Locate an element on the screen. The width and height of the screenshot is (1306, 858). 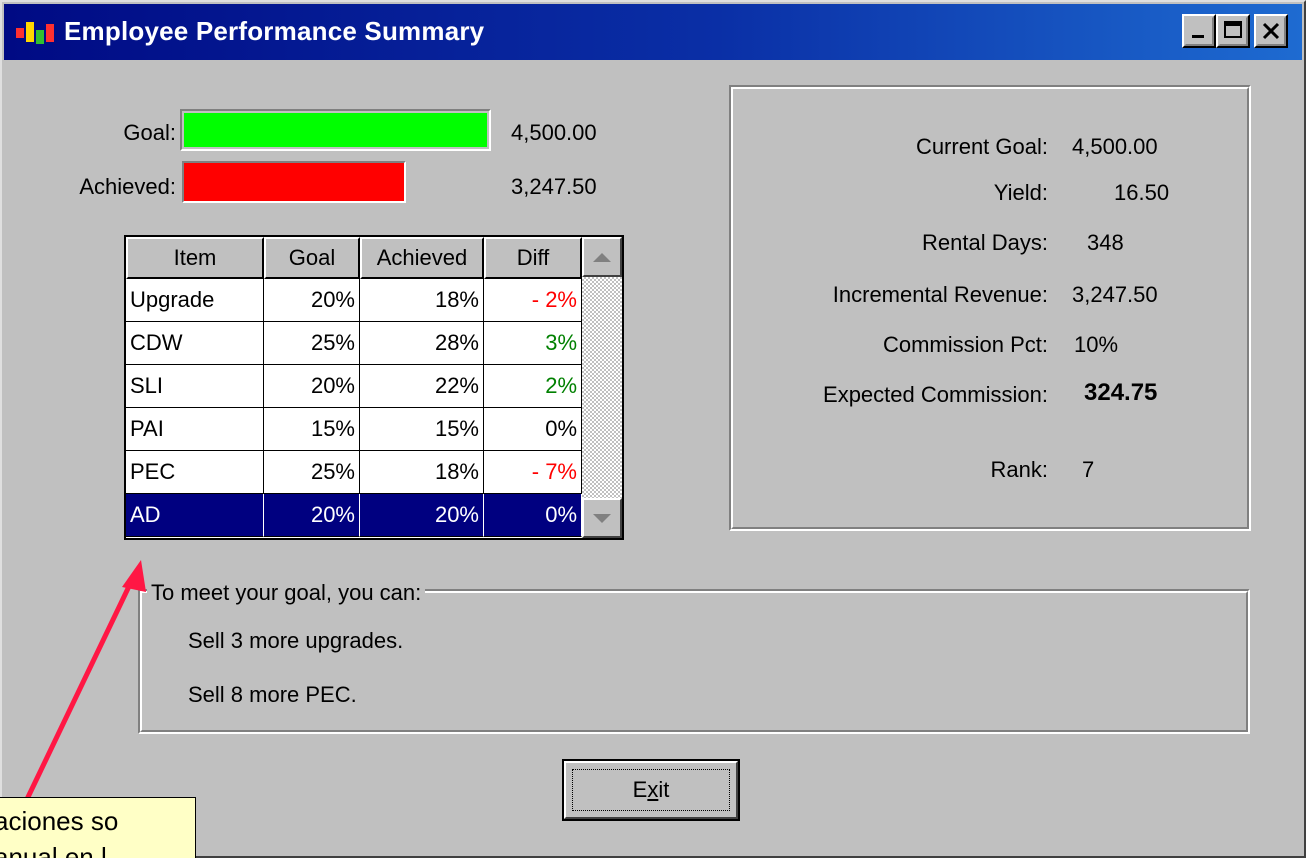
incremental-revenue-value: 3,247.50 is located at coordinates (1115, 294).